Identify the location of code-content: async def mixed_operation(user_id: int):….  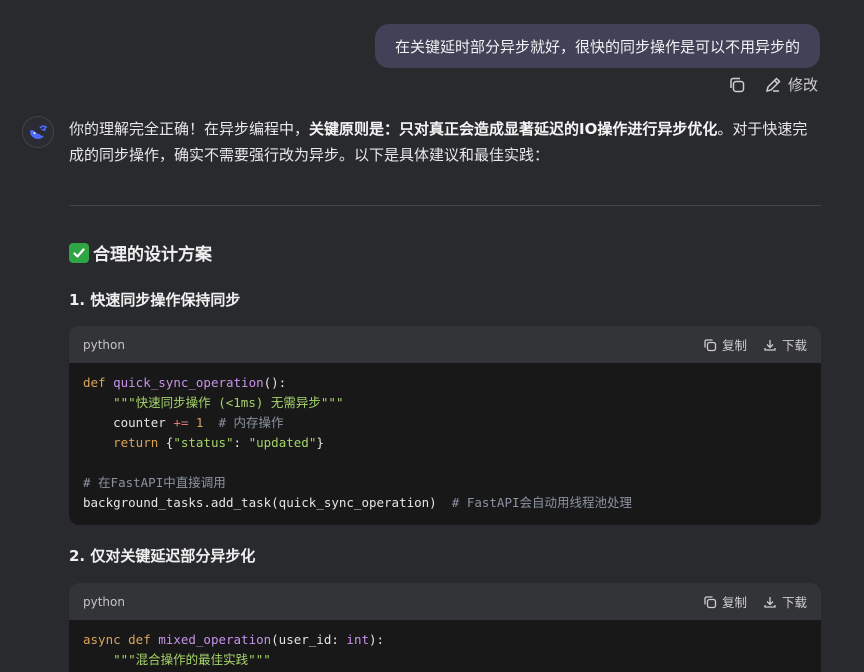
(445, 646).